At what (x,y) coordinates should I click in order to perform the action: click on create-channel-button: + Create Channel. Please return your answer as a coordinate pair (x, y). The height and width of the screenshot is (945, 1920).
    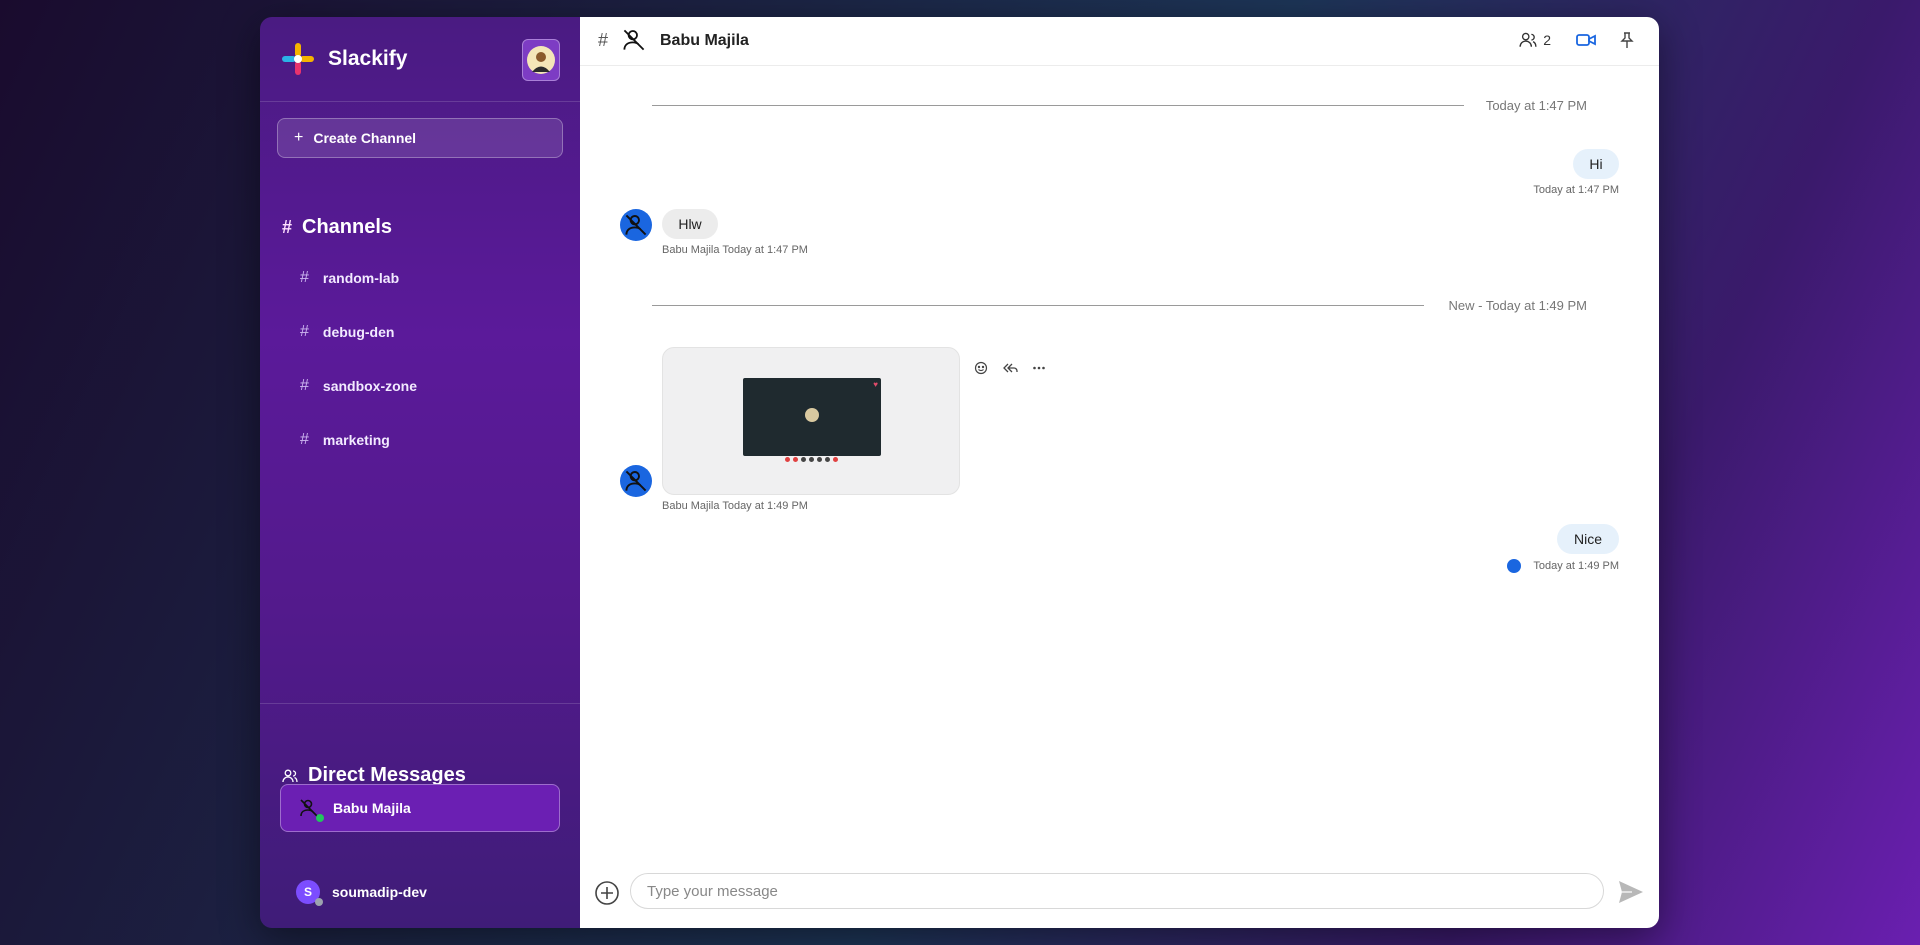
    Looking at the image, I should click on (420, 138).